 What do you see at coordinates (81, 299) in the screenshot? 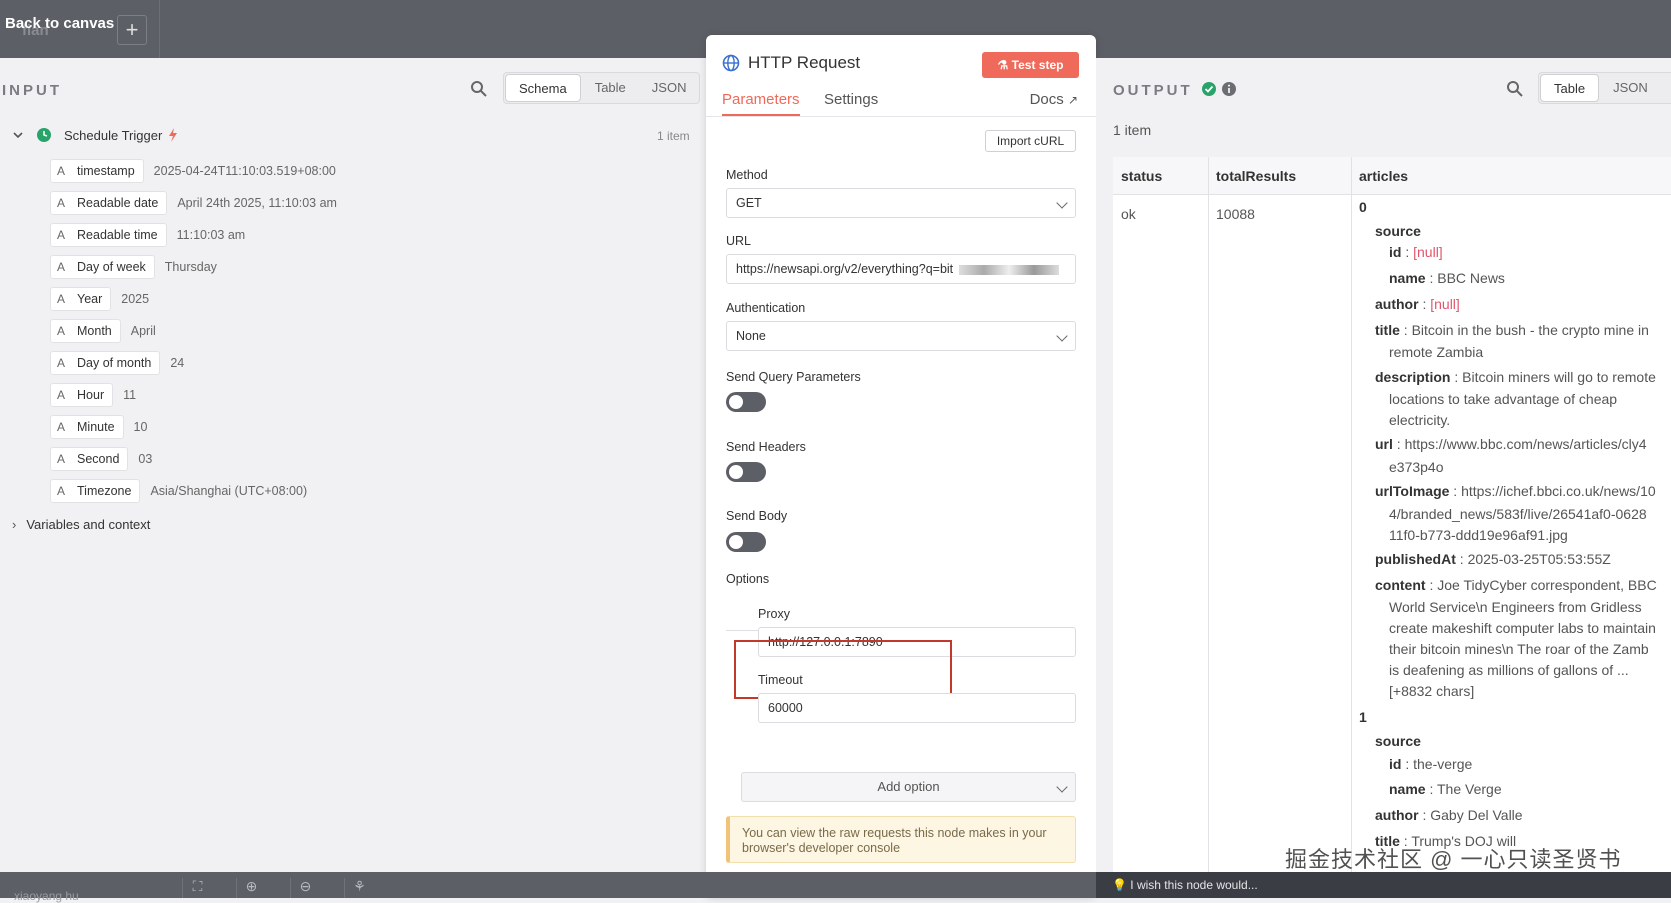
I see `field-pill: A Year` at bounding box center [81, 299].